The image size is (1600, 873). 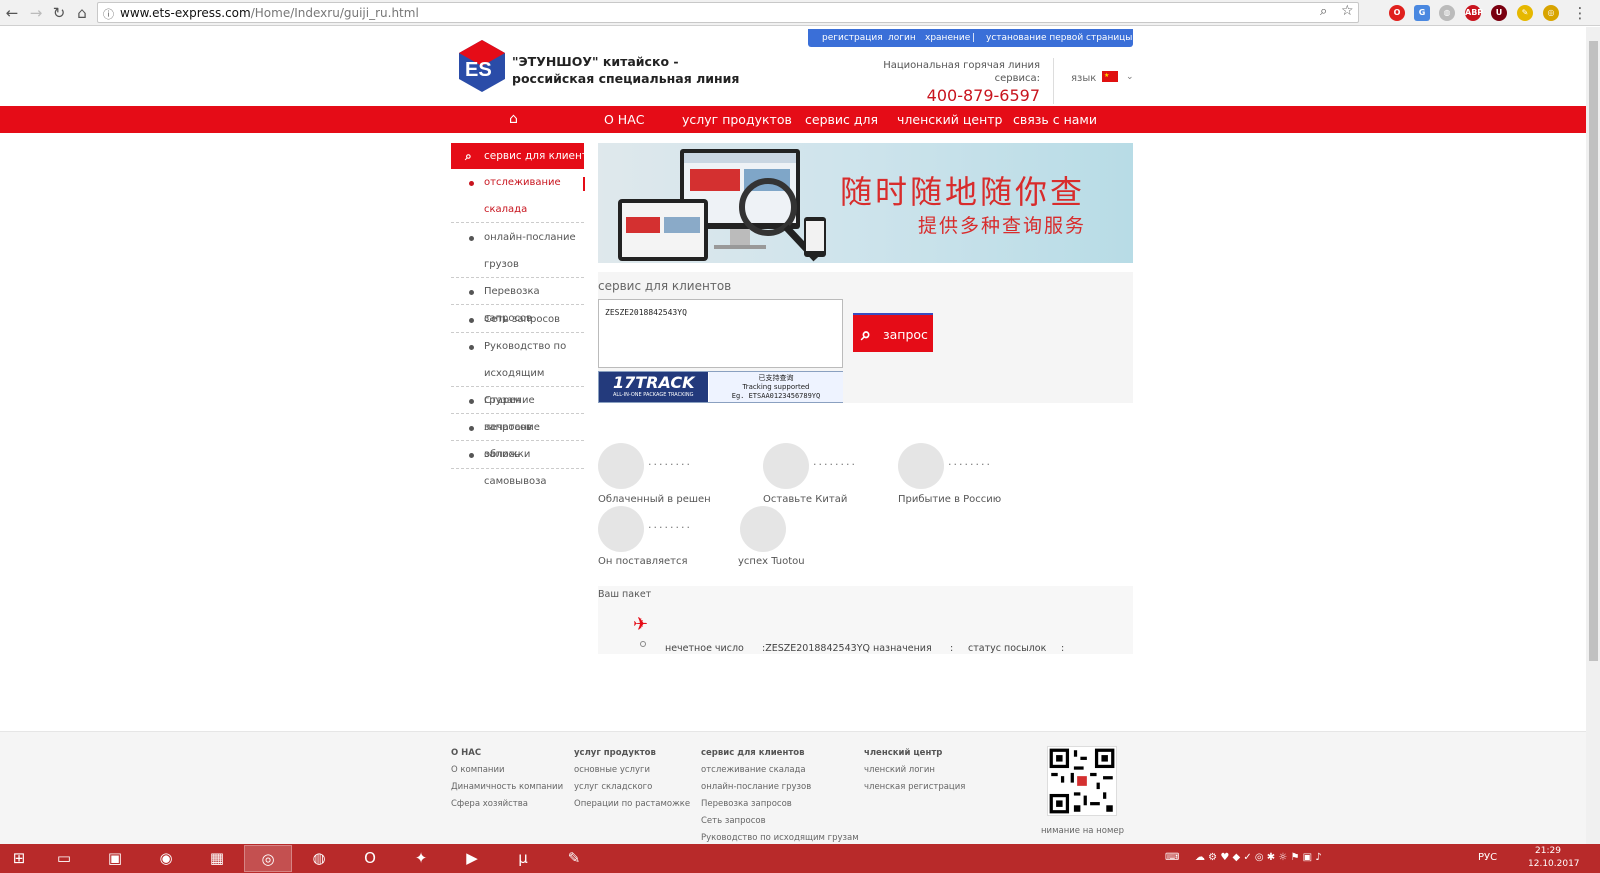 I want to click on footer-link: Сеть запросов, so click(x=733, y=821).